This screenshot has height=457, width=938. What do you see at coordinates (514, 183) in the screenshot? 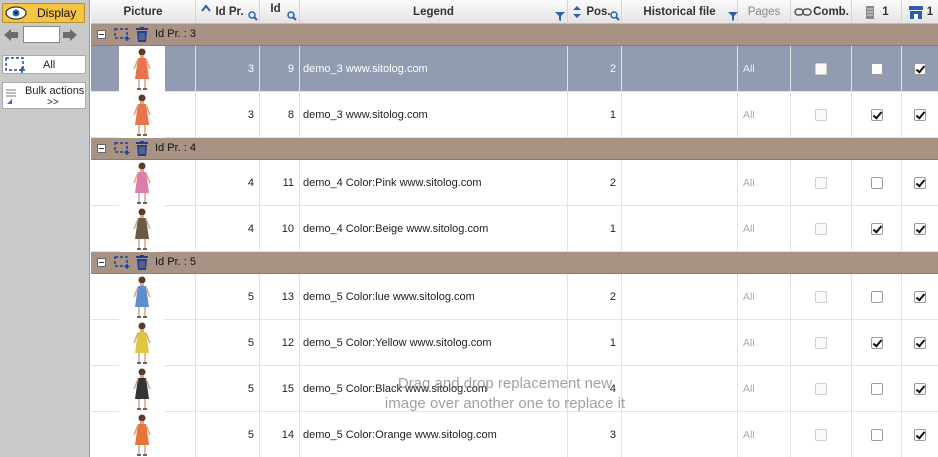
I see `table-row: 4 11 demo_4 Color:Pink www.sitolog.com 2 All` at bounding box center [514, 183].